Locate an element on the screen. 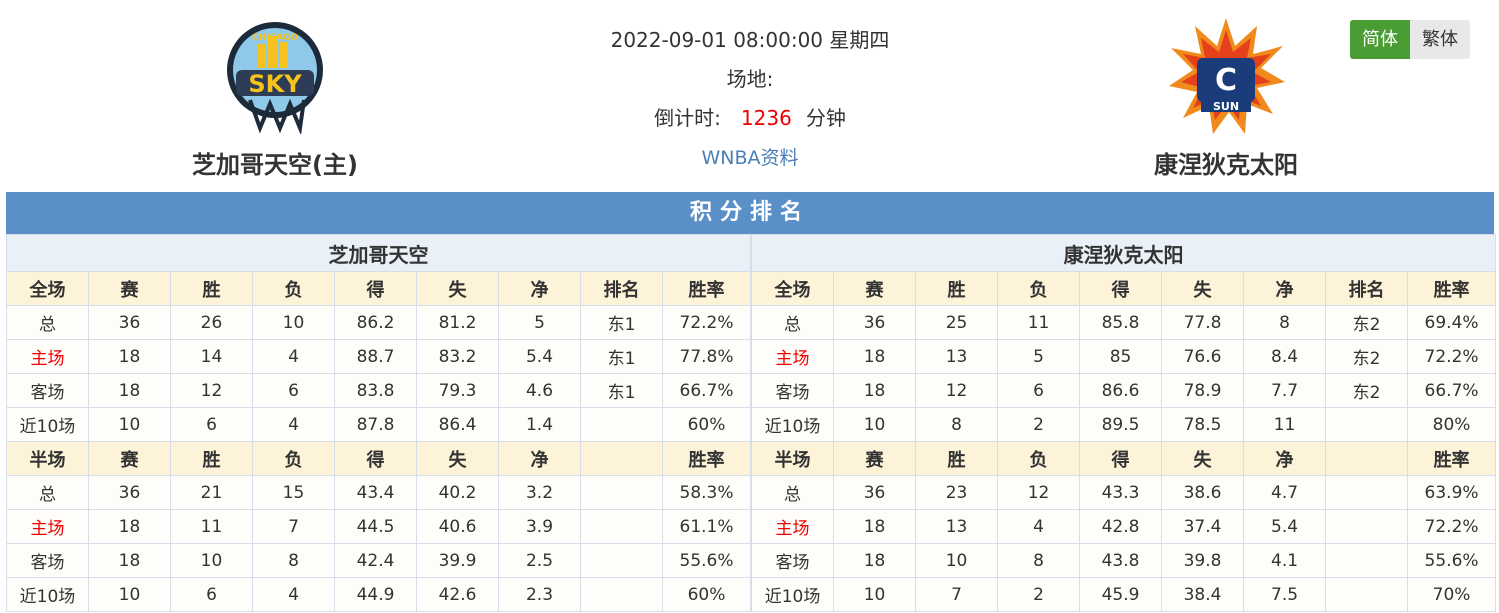 The width and height of the screenshot is (1499, 613). table-row: 主场 18 11 7 44.5 40.6 3.9 61.1% is located at coordinates (379, 526).